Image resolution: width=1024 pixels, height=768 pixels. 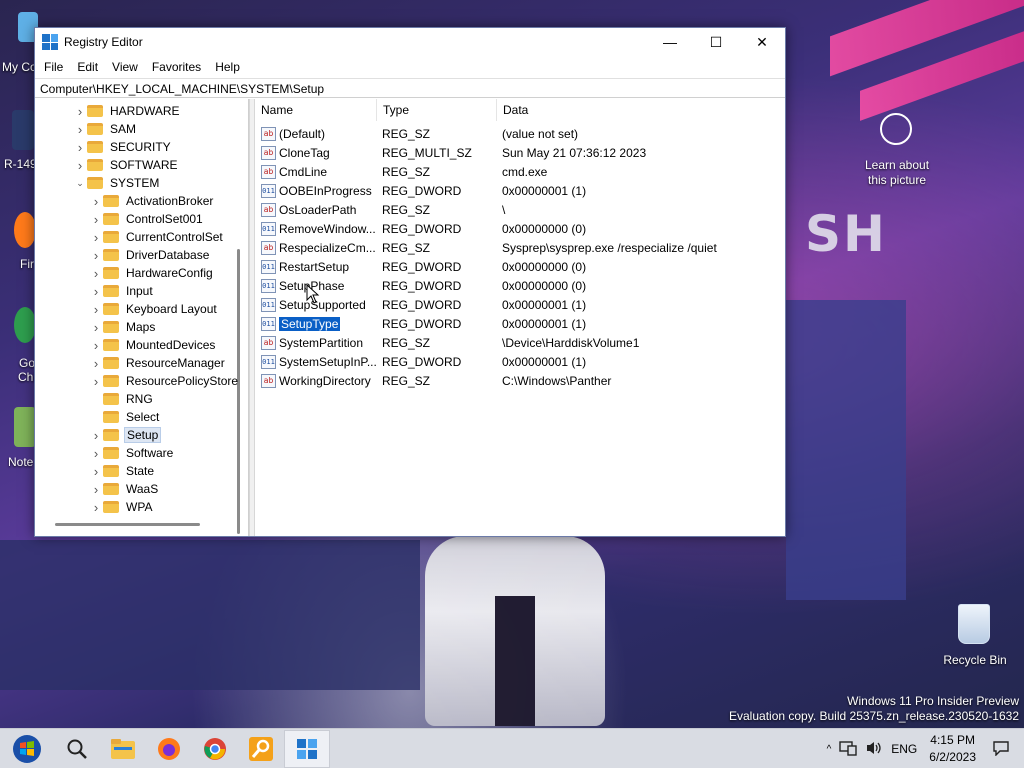 What do you see at coordinates (123, 749) in the screenshot?
I see `taskbar-file-explorer` at bounding box center [123, 749].